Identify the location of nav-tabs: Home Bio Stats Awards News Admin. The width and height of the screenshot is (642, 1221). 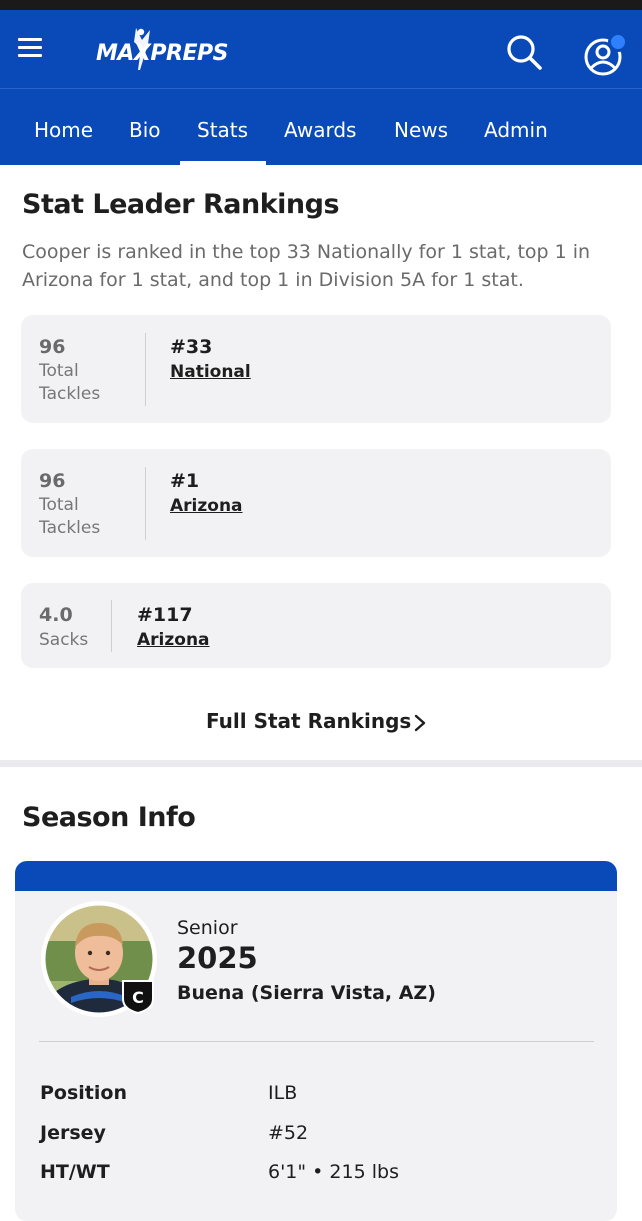
(321, 126).